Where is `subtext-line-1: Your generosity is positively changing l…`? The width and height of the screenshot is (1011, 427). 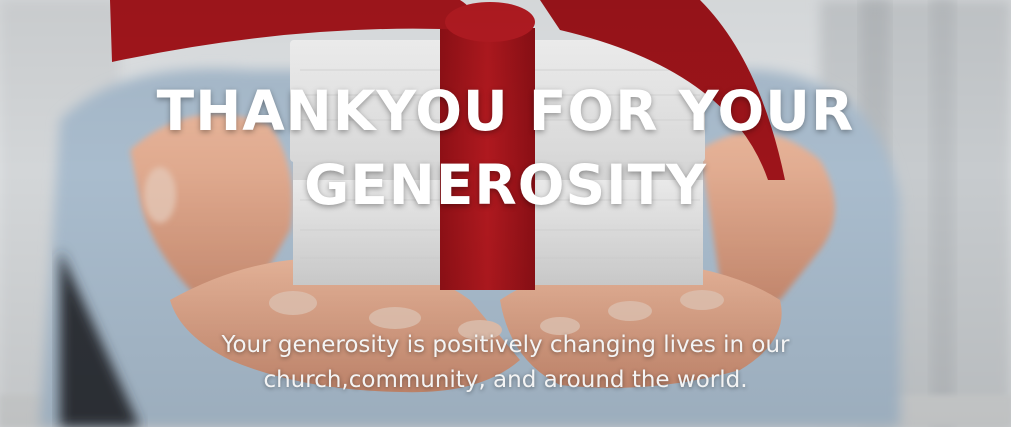
subtext-line-1: Your generosity is positively changing l… is located at coordinates (505, 345).